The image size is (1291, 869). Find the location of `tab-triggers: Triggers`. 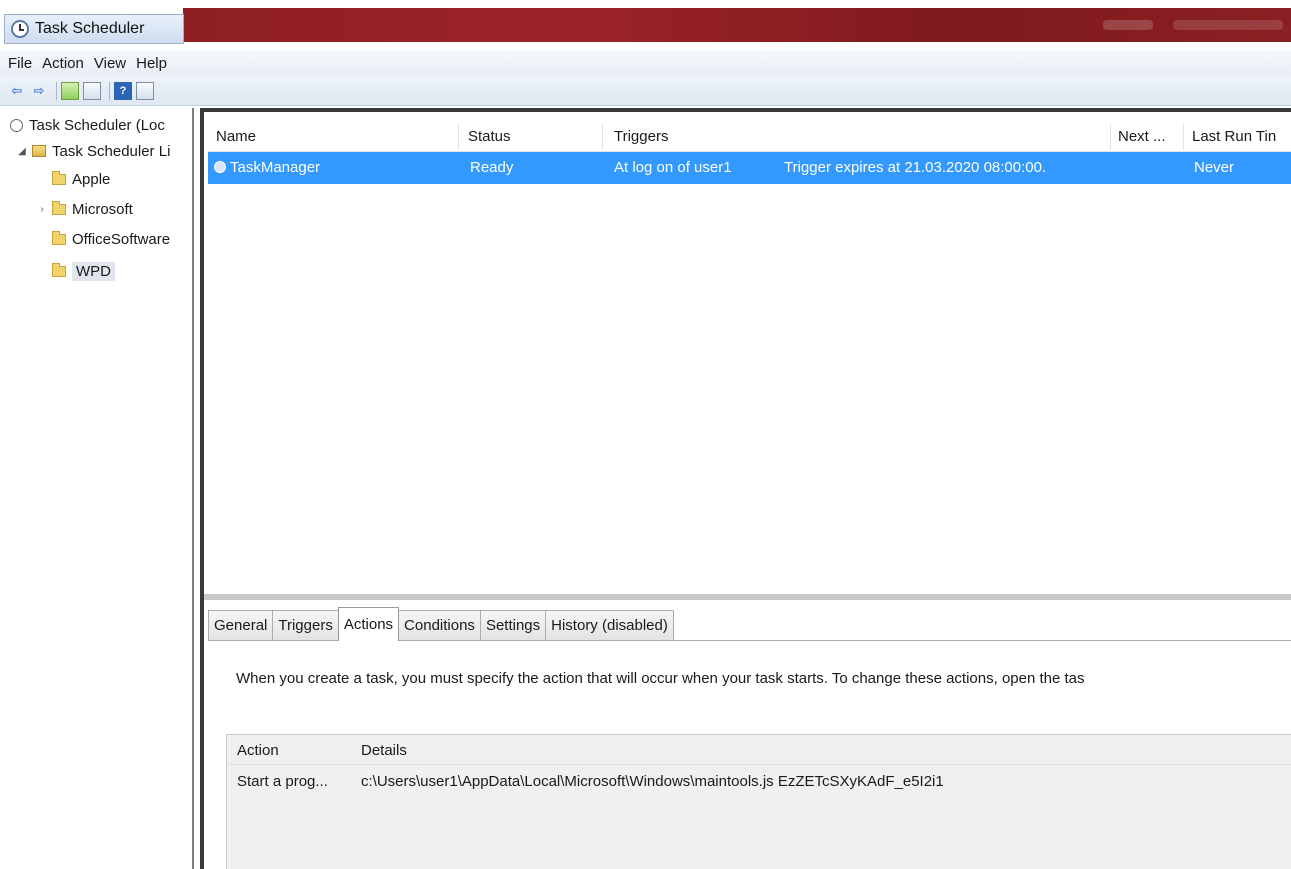

tab-triggers: Triggers is located at coordinates (305, 625).